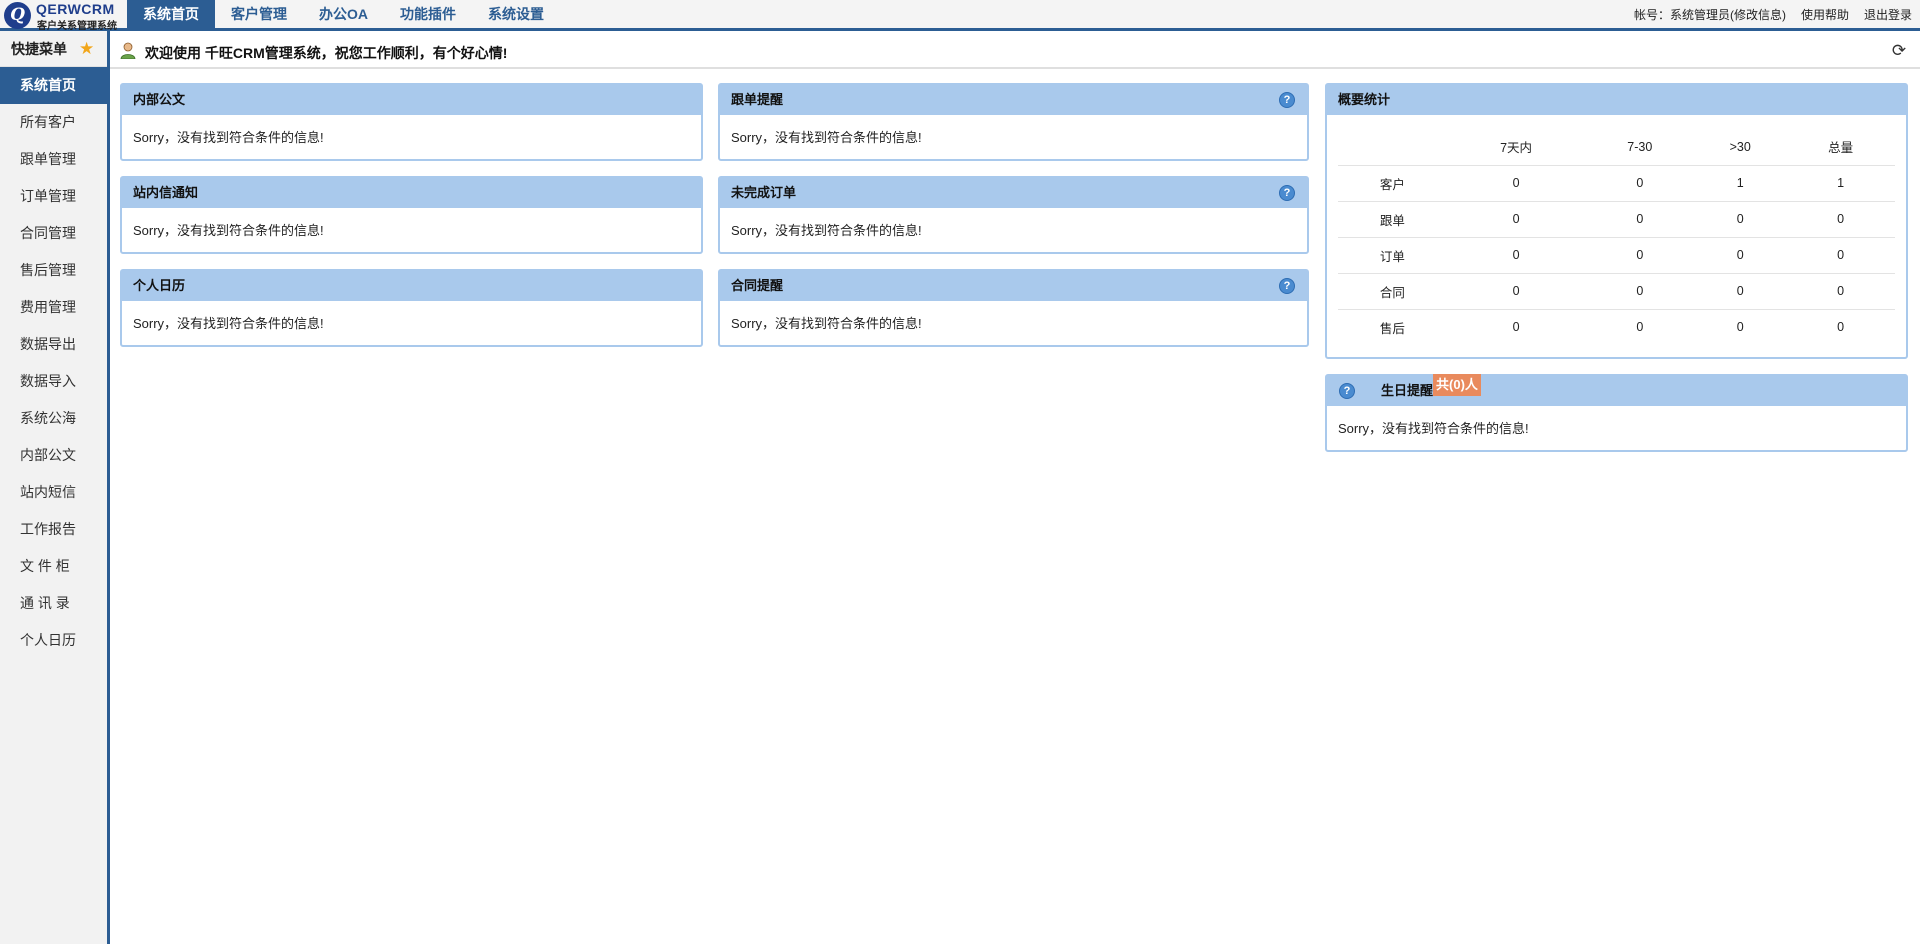 The image size is (1920, 944). What do you see at coordinates (1013, 193) in the screenshot?
I see `panel-header: 未完成订单 ?` at bounding box center [1013, 193].